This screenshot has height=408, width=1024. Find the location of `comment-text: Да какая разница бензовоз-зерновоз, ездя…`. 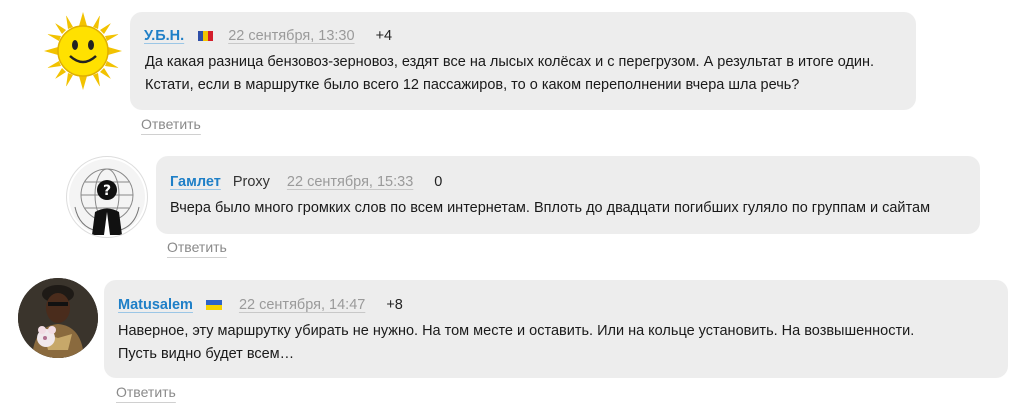

comment-text: Да какая разница бензовоз-зерновоз, ездя… is located at coordinates (509, 73).